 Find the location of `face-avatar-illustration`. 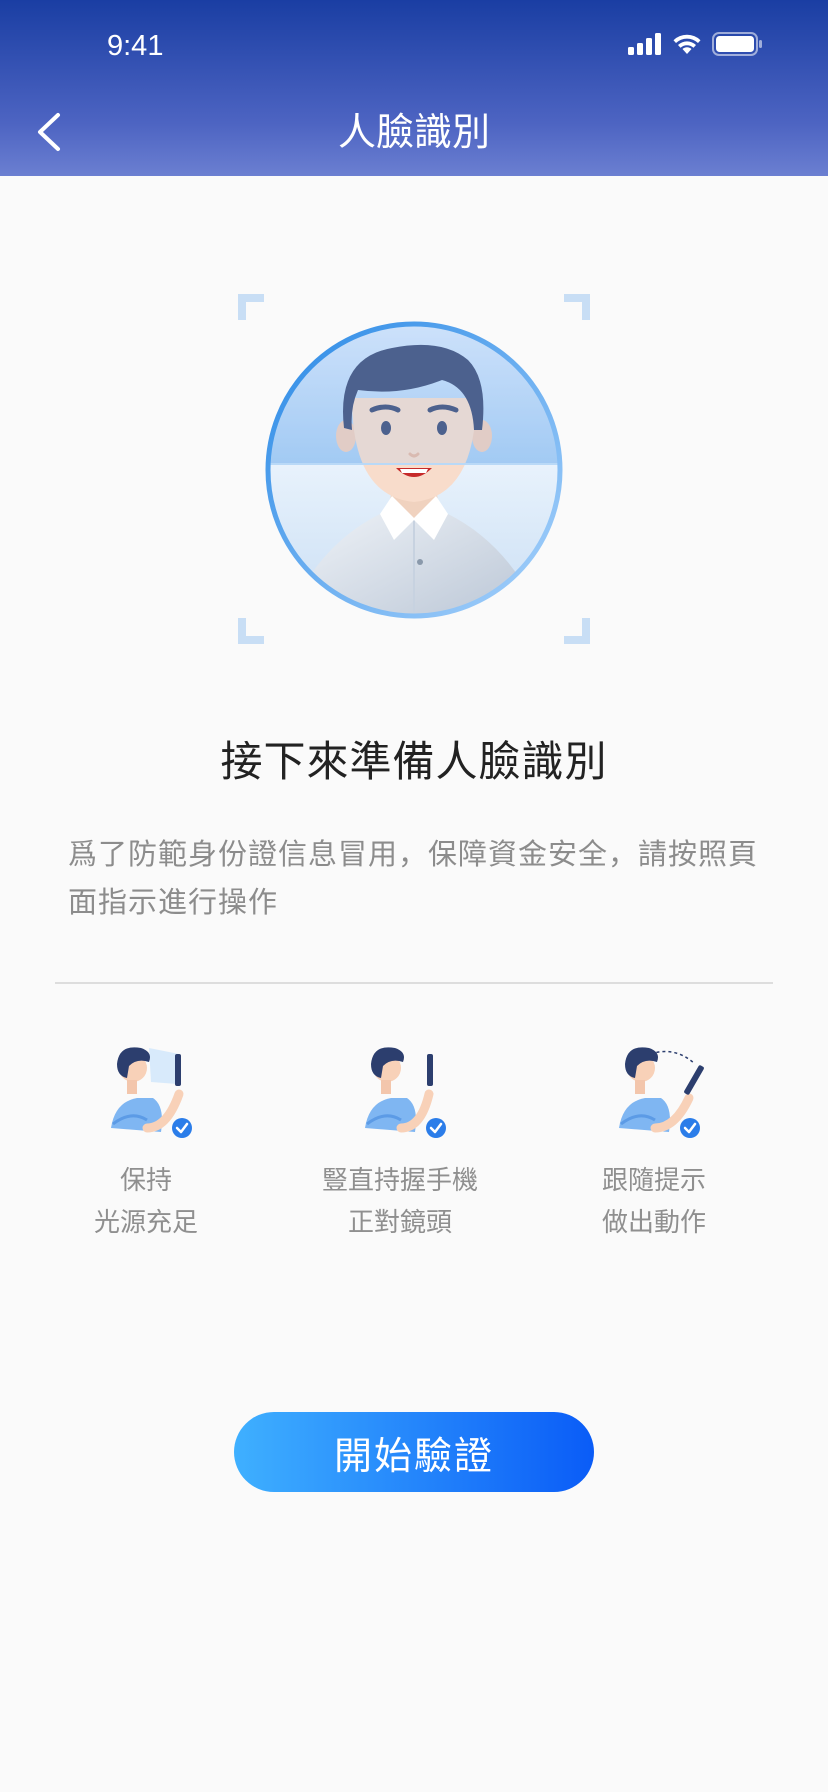

face-avatar-illustration is located at coordinates (414, 470).